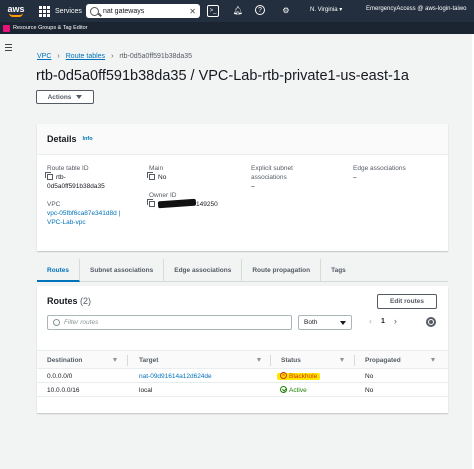 The image size is (474, 469). Describe the element at coordinates (326, 9) in the screenshot. I see `region-selector: N. Virginia ▾` at that location.